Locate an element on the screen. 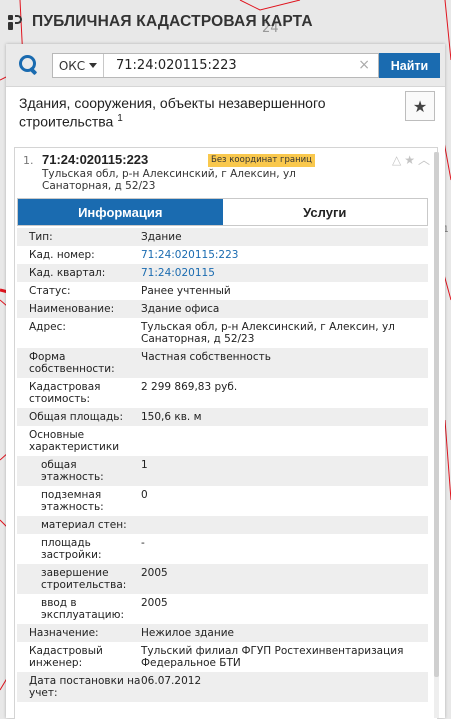 The width and height of the screenshot is (451, 719). find-button: Найти is located at coordinates (409, 65).